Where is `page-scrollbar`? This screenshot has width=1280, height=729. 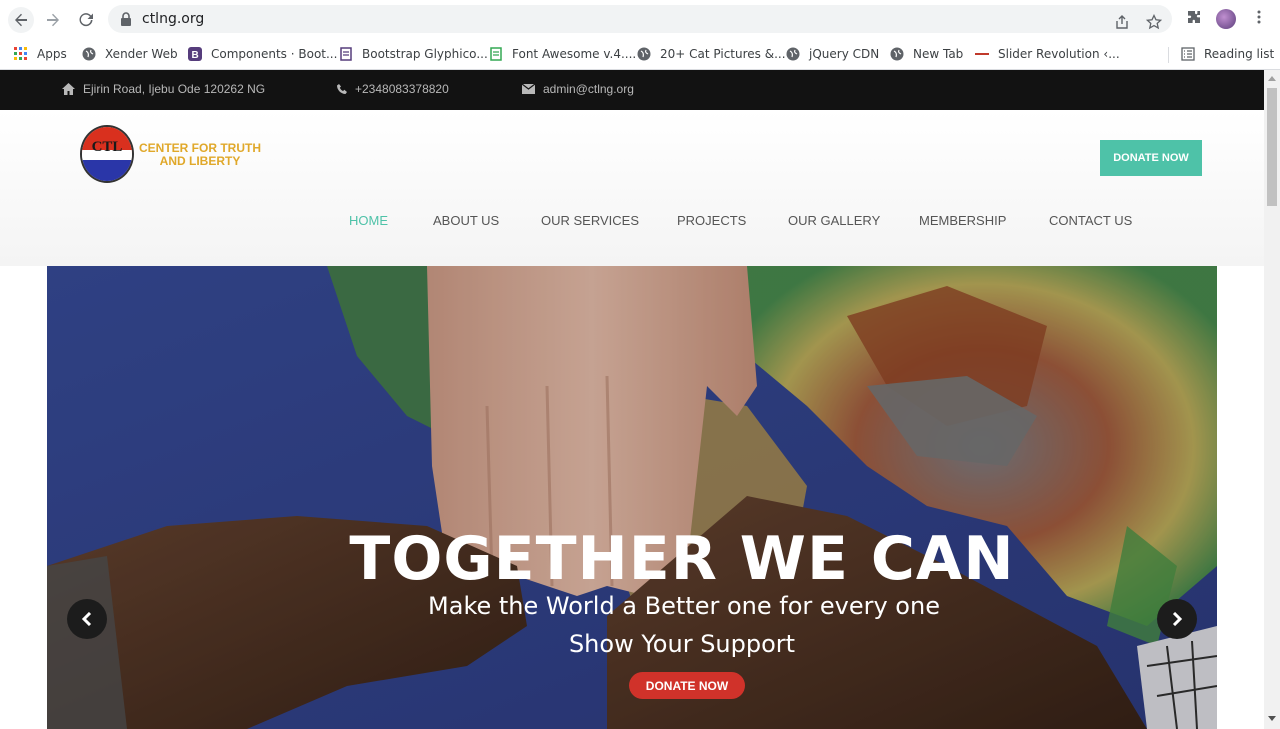 page-scrollbar is located at coordinates (1272, 399).